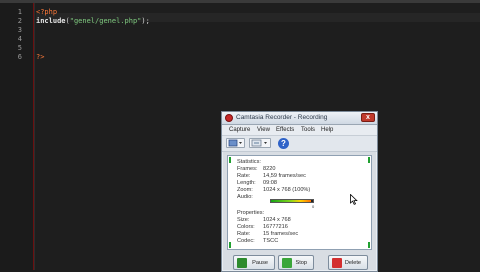 This screenshot has height=272, width=480. Describe the element at coordinates (327, 130) in the screenshot. I see `menu-help: Help` at that location.